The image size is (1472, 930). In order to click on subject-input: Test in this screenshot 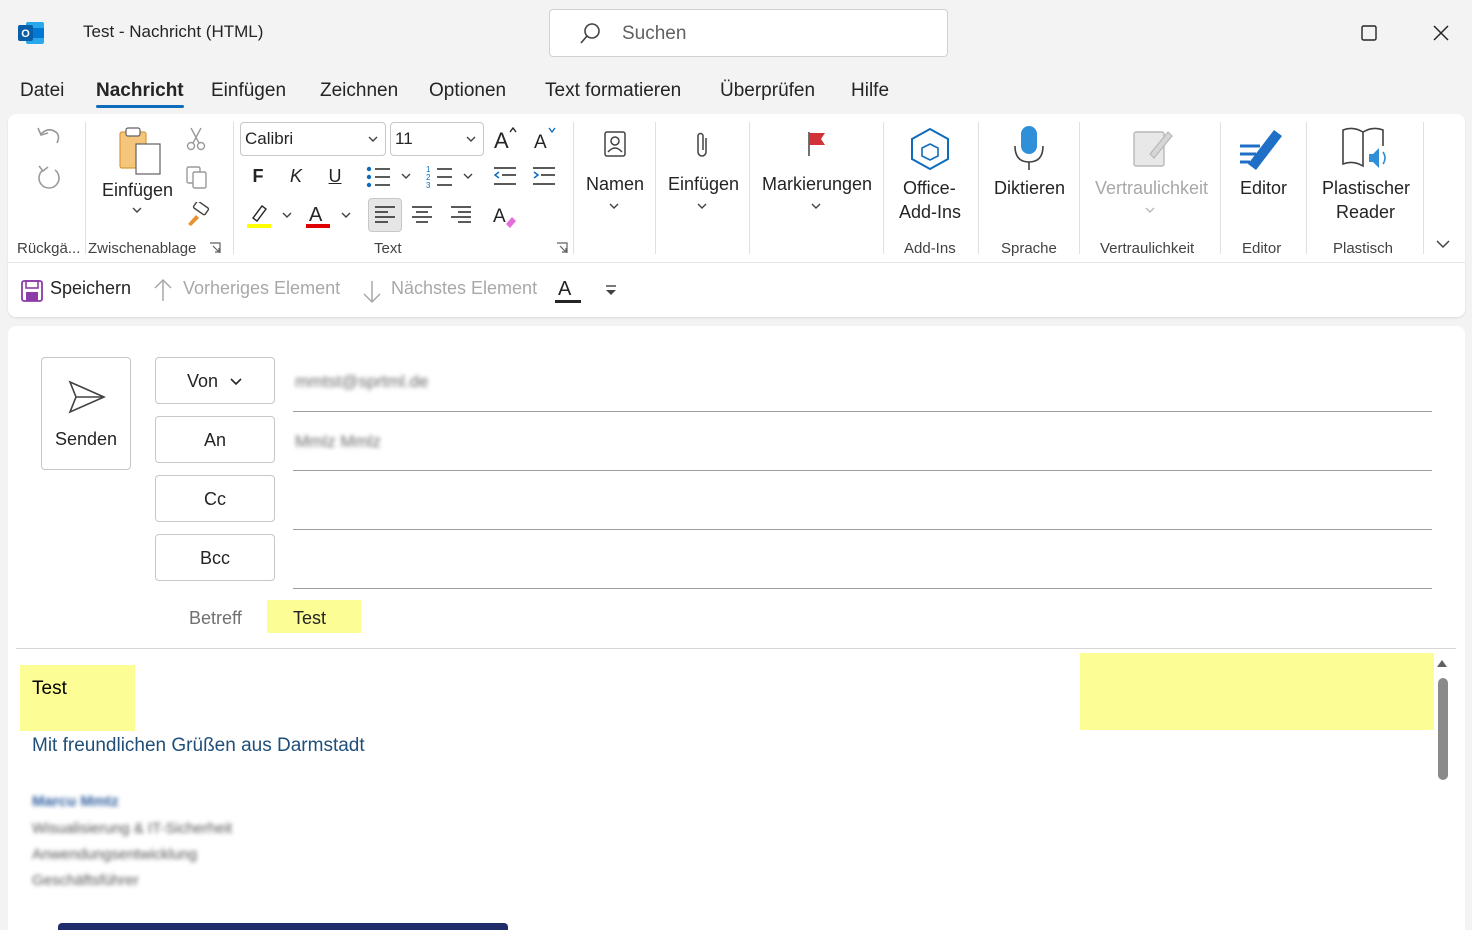, I will do `click(314, 616)`.